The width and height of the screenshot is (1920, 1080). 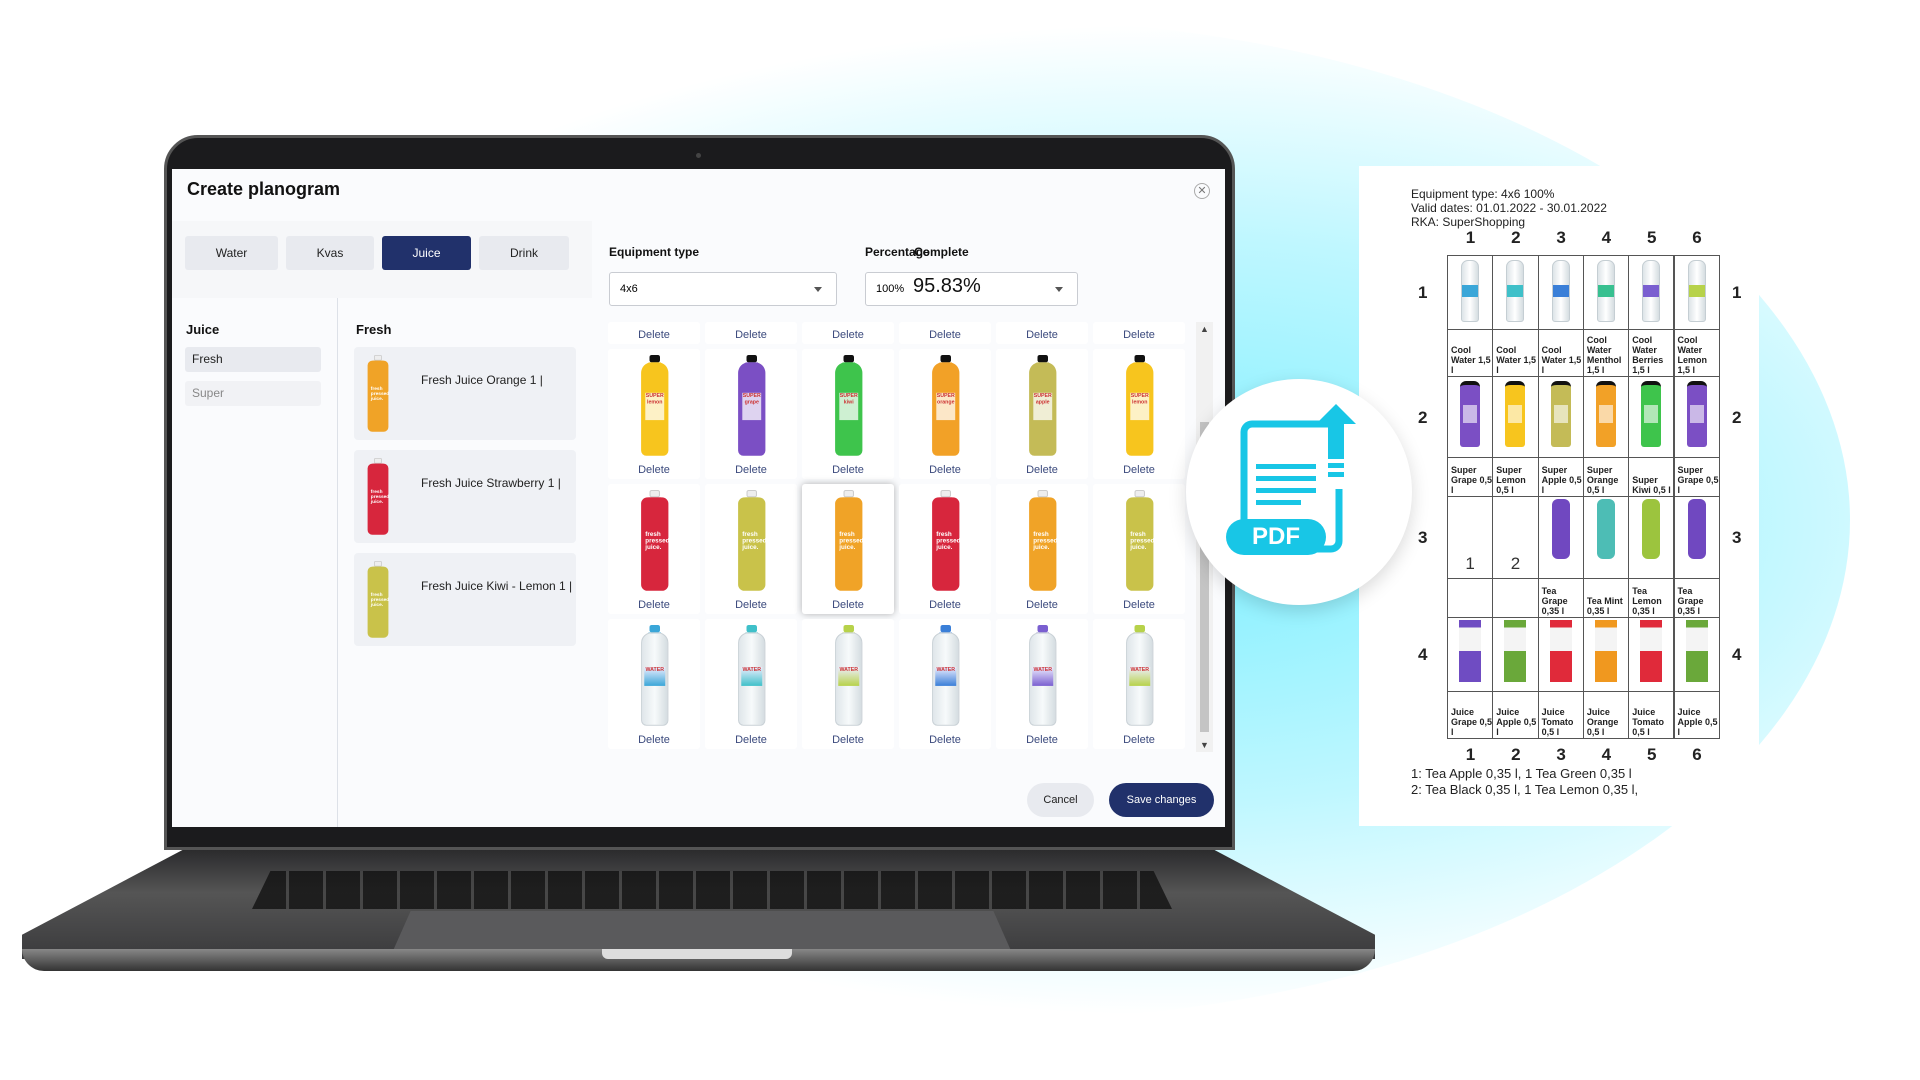 I want to click on equipment-type-select: 4x6, so click(x=723, y=289).